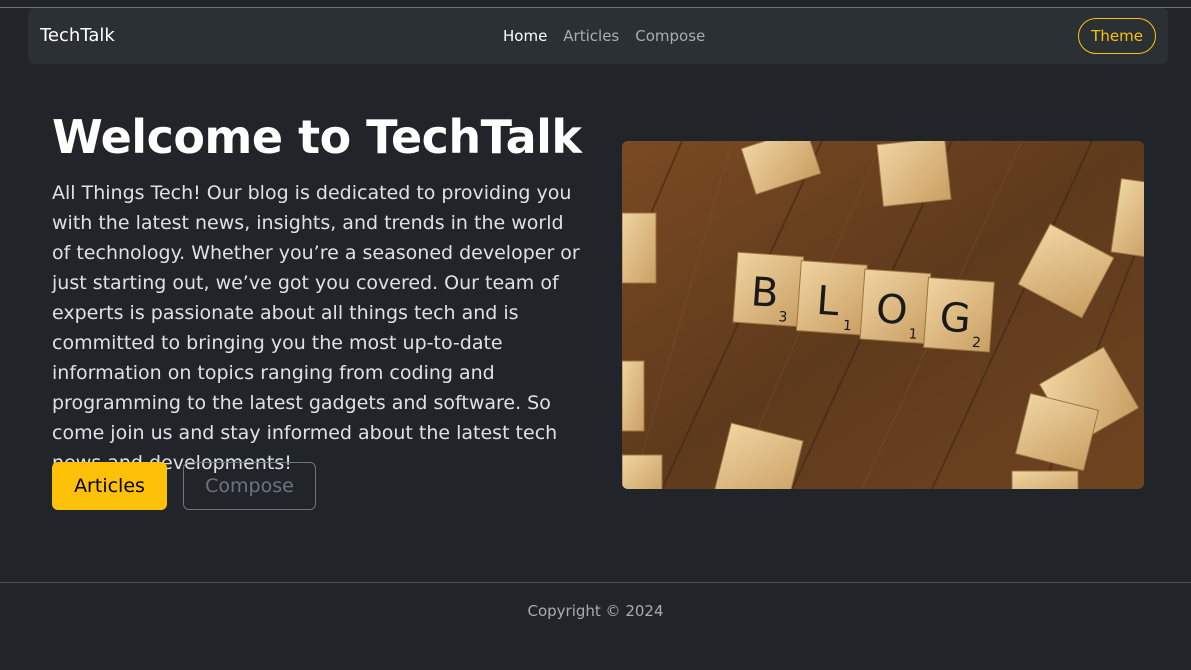 The width and height of the screenshot is (1191, 670). I want to click on tile-letter-g: G, so click(955, 318).